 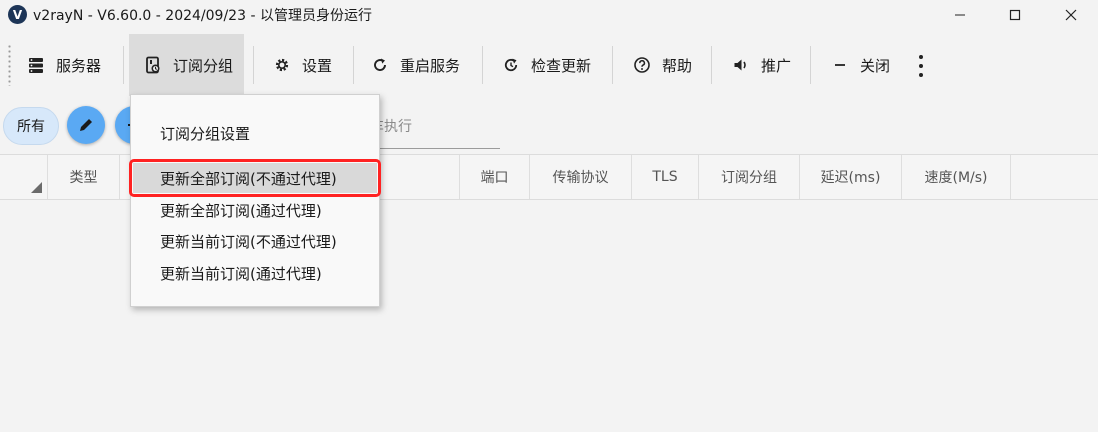 What do you see at coordinates (17, 14) in the screenshot?
I see `app-logo-icon: V` at bounding box center [17, 14].